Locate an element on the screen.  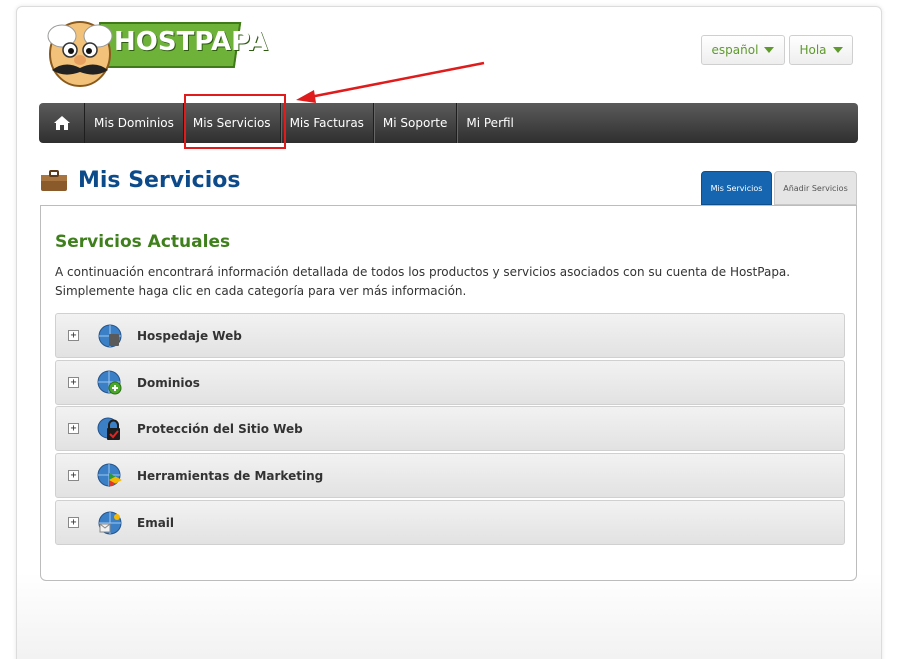
hostpapa-logo: HOSTPAPA is located at coordinates (154, 53).